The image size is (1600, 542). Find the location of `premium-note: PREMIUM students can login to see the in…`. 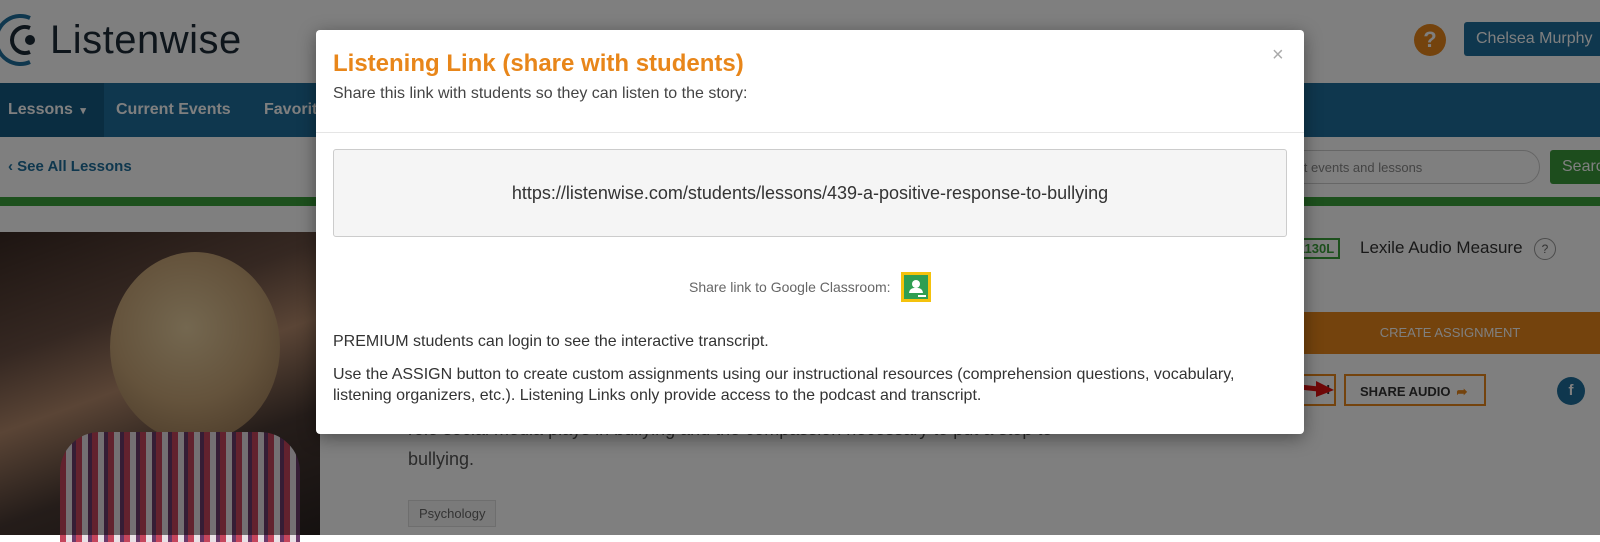

premium-note: PREMIUM students can login to see the in… is located at coordinates (551, 341).